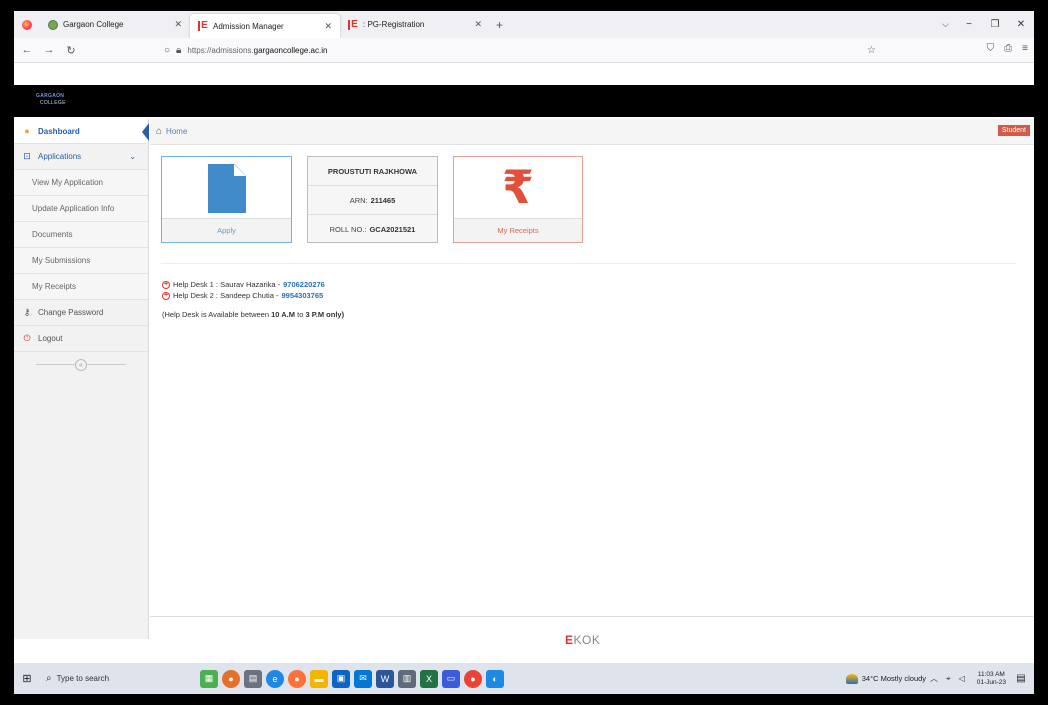 The image size is (1048, 705). What do you see at coordinates (159, 131) in the screenshot?
I see `home-icon: ⌂` at bounding box center [159, 131].